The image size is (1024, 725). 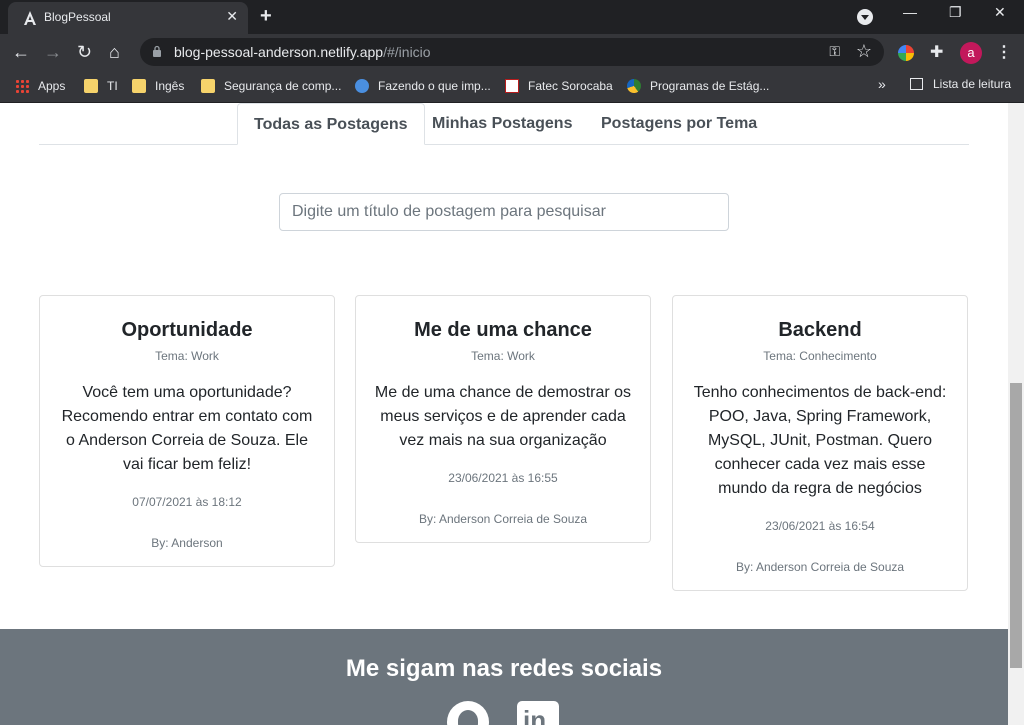 What do you see at coordinates (266, 16) in the screenshot?
I see `new-tab-icon: +` at bounding box center [266, 16].